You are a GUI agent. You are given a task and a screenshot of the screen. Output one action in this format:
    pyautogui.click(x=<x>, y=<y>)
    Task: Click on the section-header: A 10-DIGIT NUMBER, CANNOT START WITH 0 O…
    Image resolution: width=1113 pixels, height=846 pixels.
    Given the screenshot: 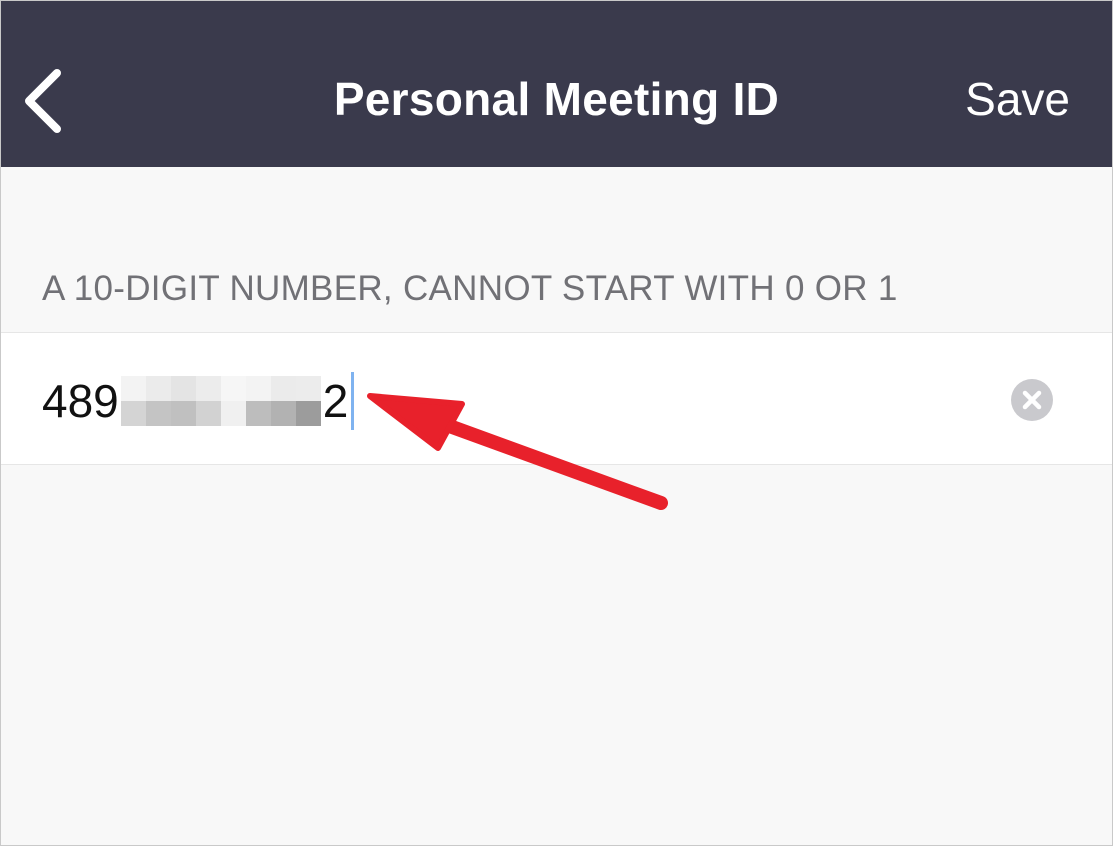 What is the action you would take?
    pyautogui.click(x=470, y=288)
    